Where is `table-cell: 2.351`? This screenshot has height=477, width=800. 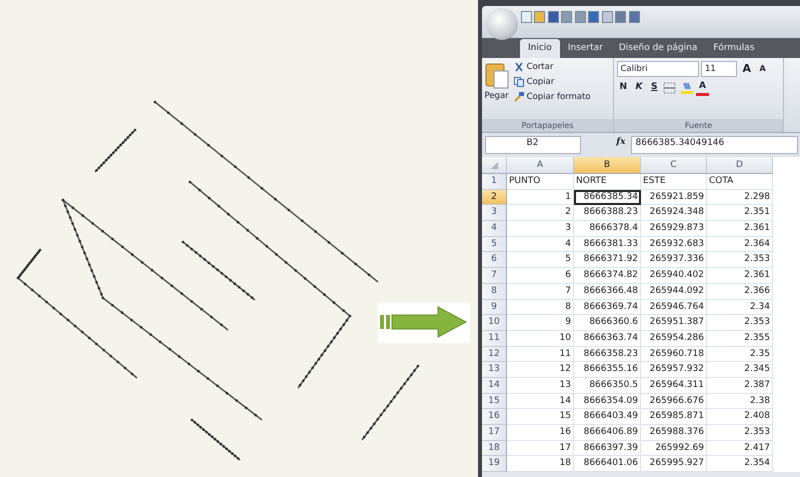
table-cell: 2.351 is located at coordinates (740, 213).